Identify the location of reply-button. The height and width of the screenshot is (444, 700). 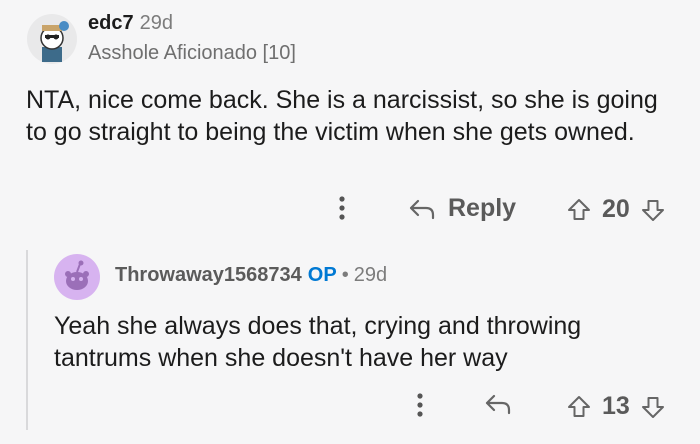
(498, 404).